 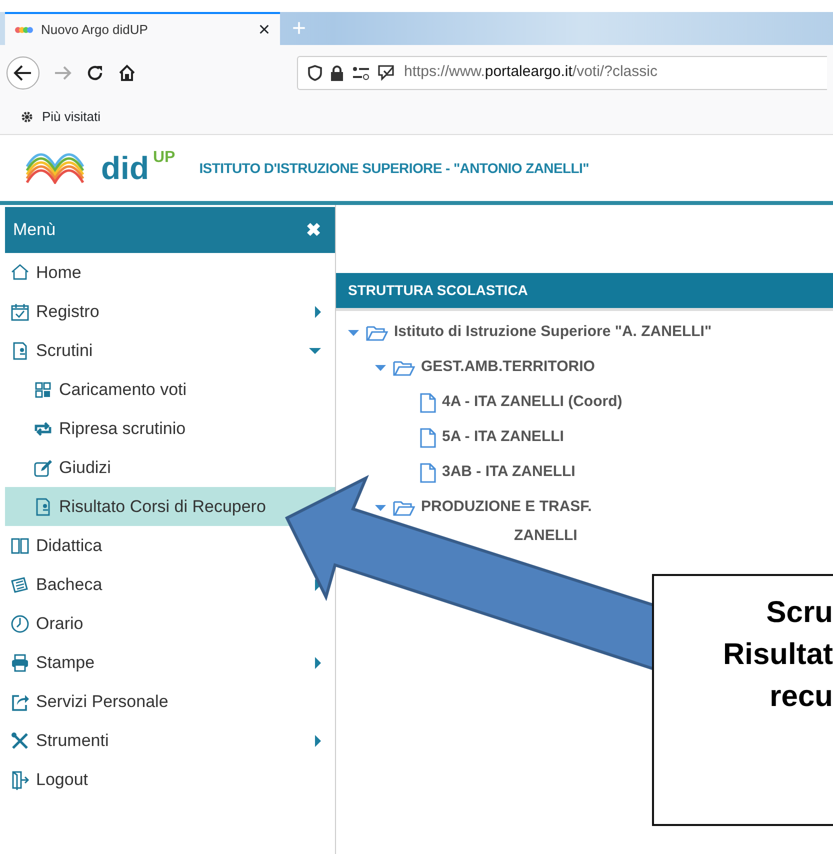 What do you see at coordinates (34, 230) in the screenshot?
I see `menu-title: Menù` at bounding box center [34, 230].